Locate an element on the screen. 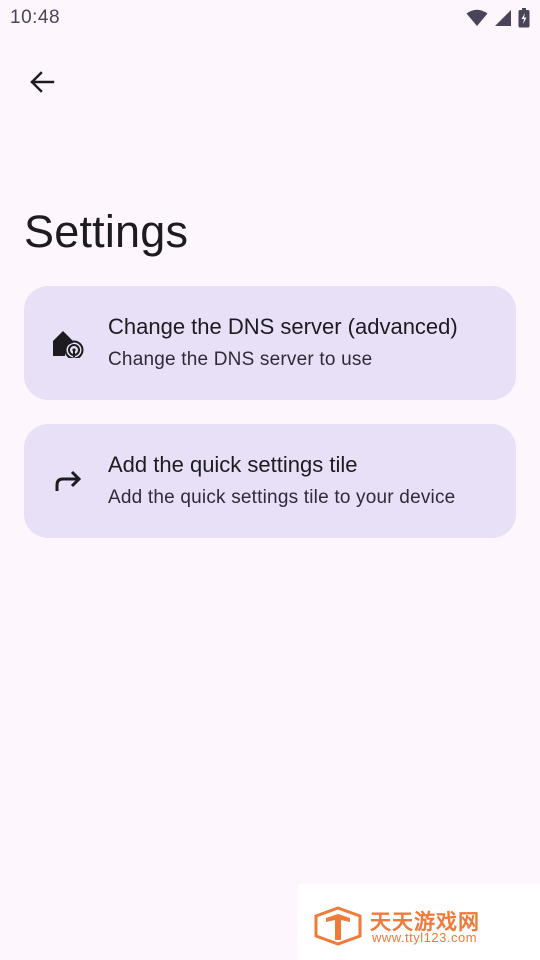  status-icons is located at coordinates (498, 18).